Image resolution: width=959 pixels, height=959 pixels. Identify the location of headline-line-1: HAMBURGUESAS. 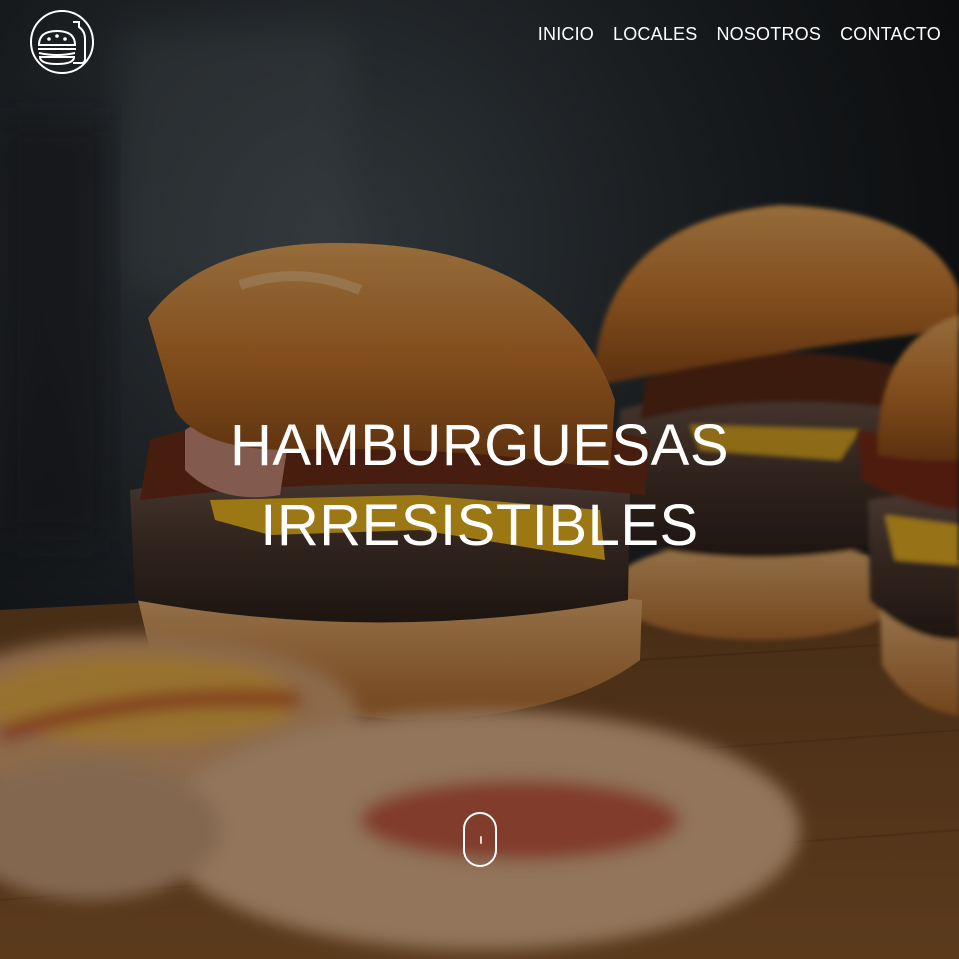
(479, 445).